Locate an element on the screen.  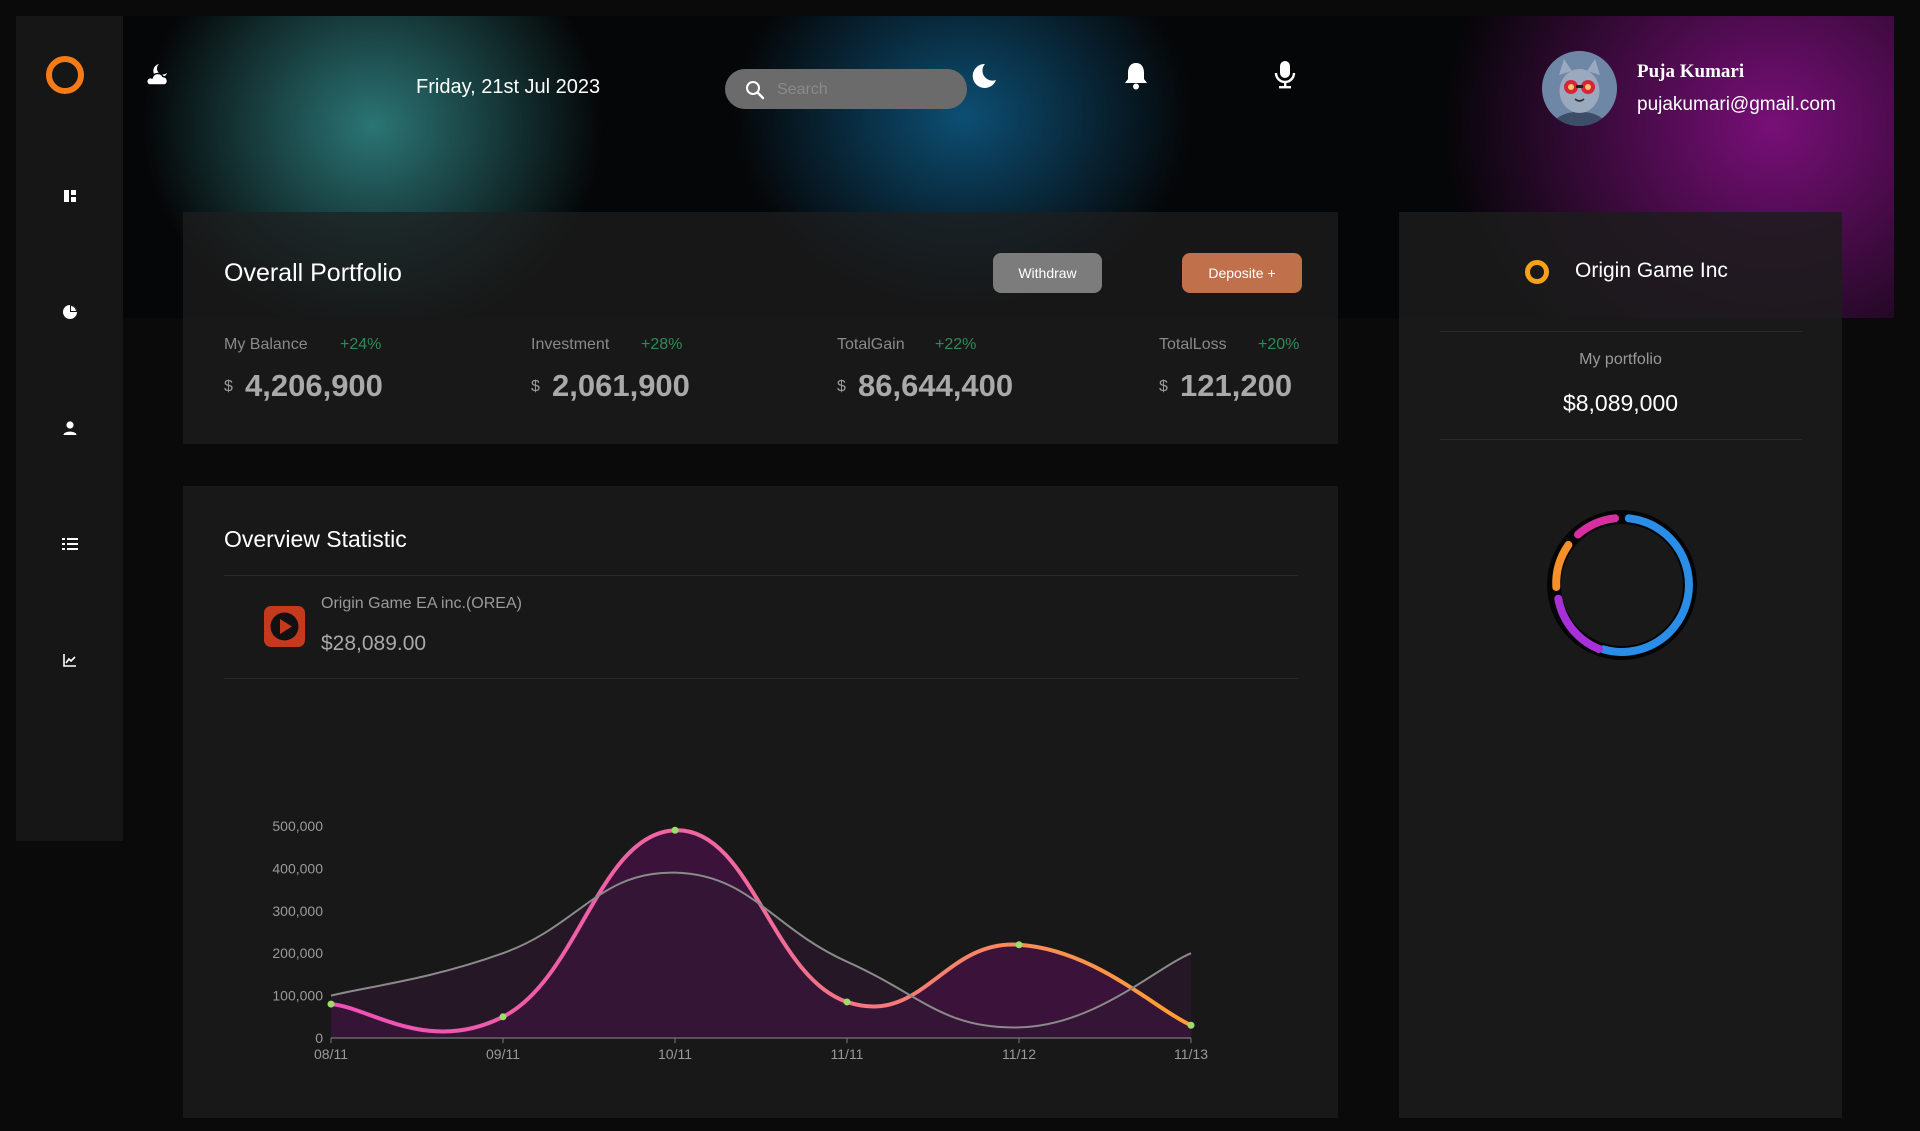
list-icon is located at coordinates (70, 544).